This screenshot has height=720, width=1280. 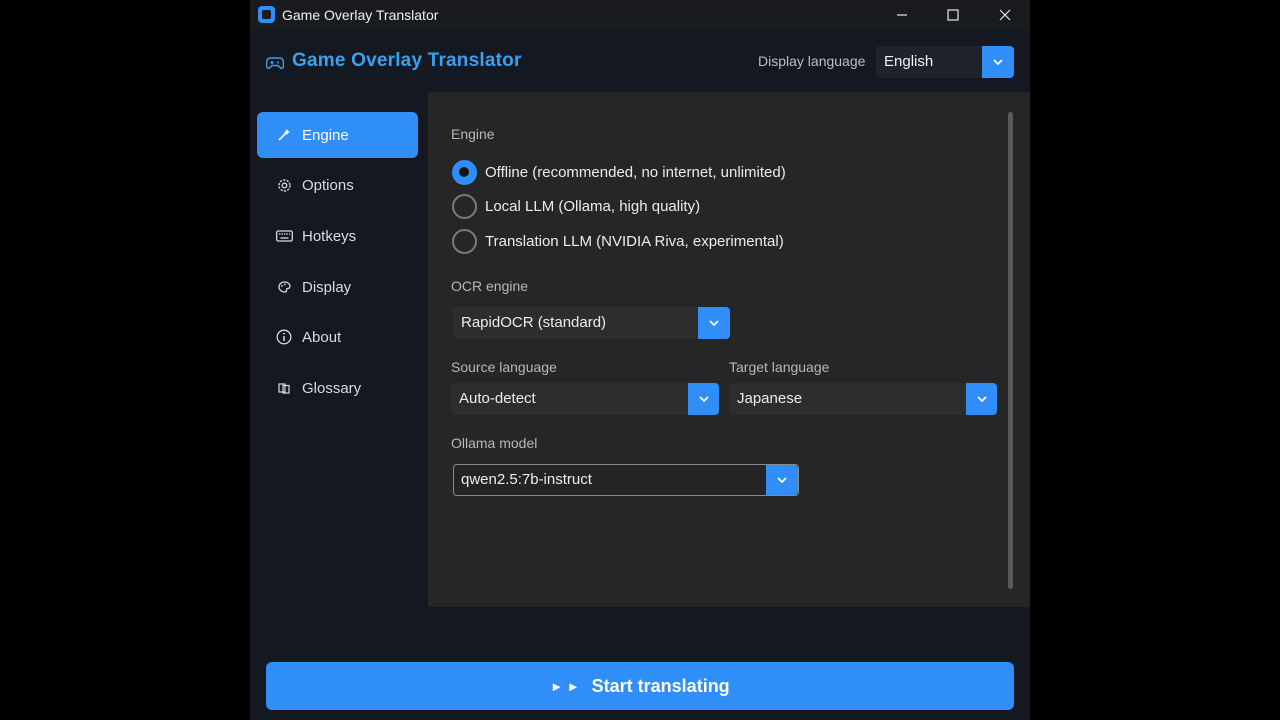 I want to click on gear-icon, so click(x=284, y=185).